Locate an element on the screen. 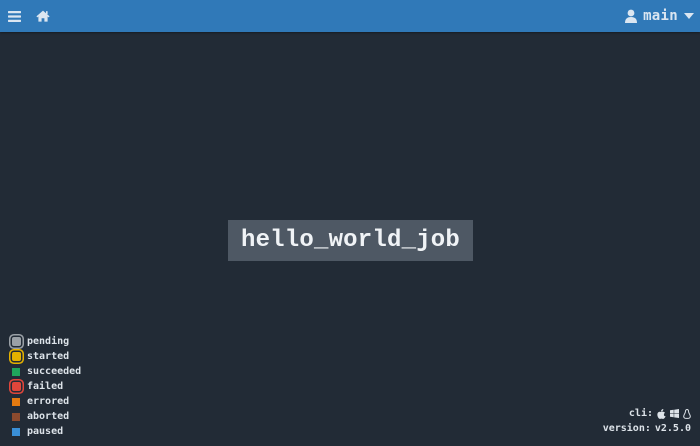  legend-item-aborted: aborted is located at coordinates (44, 416).